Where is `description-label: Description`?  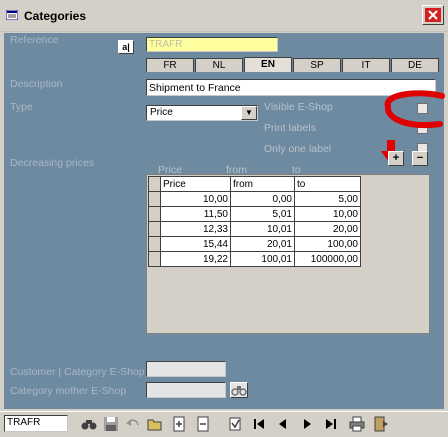
description-label: Description is located at coordinates (36, 84).